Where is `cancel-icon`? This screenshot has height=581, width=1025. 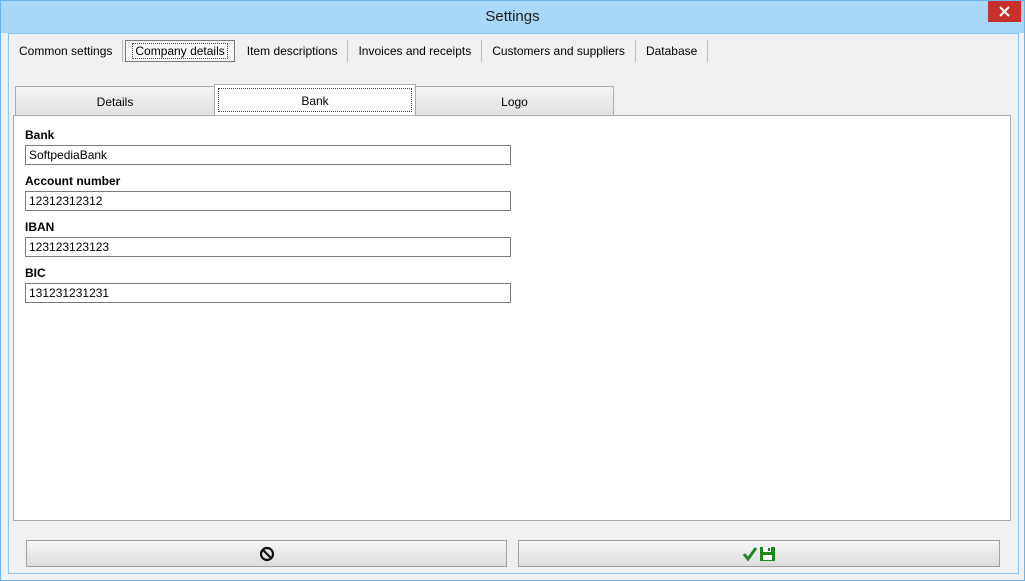
cancel-icon is located at coordinates (266, 553).